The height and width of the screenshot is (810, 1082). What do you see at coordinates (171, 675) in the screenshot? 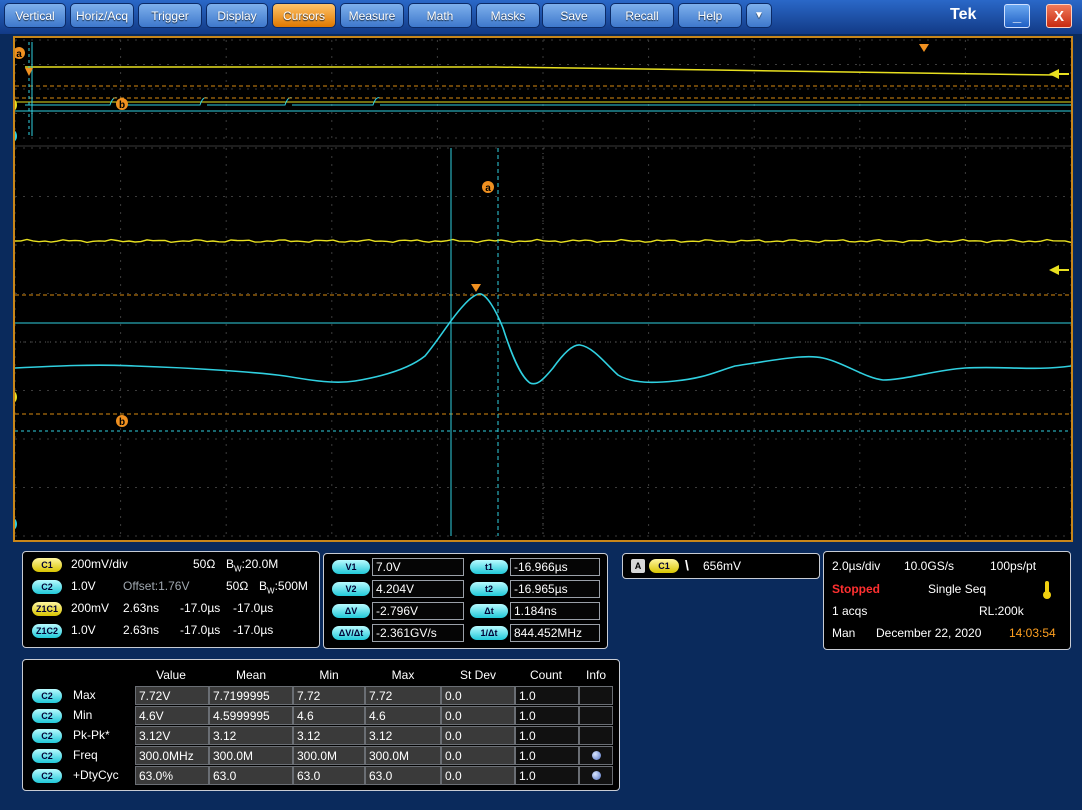
I see `col-header-value: Value` at bounding box center [171, 675].